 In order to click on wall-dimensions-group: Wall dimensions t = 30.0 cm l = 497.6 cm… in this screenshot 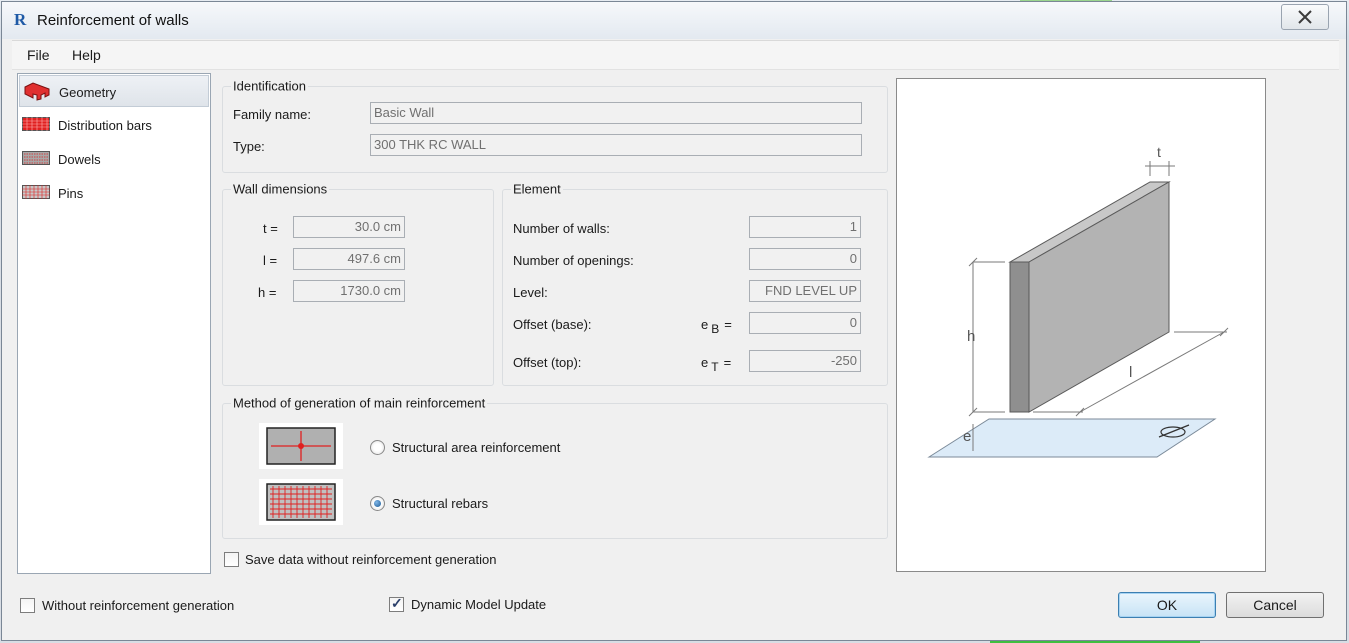, I will do `click(358, 283)`.